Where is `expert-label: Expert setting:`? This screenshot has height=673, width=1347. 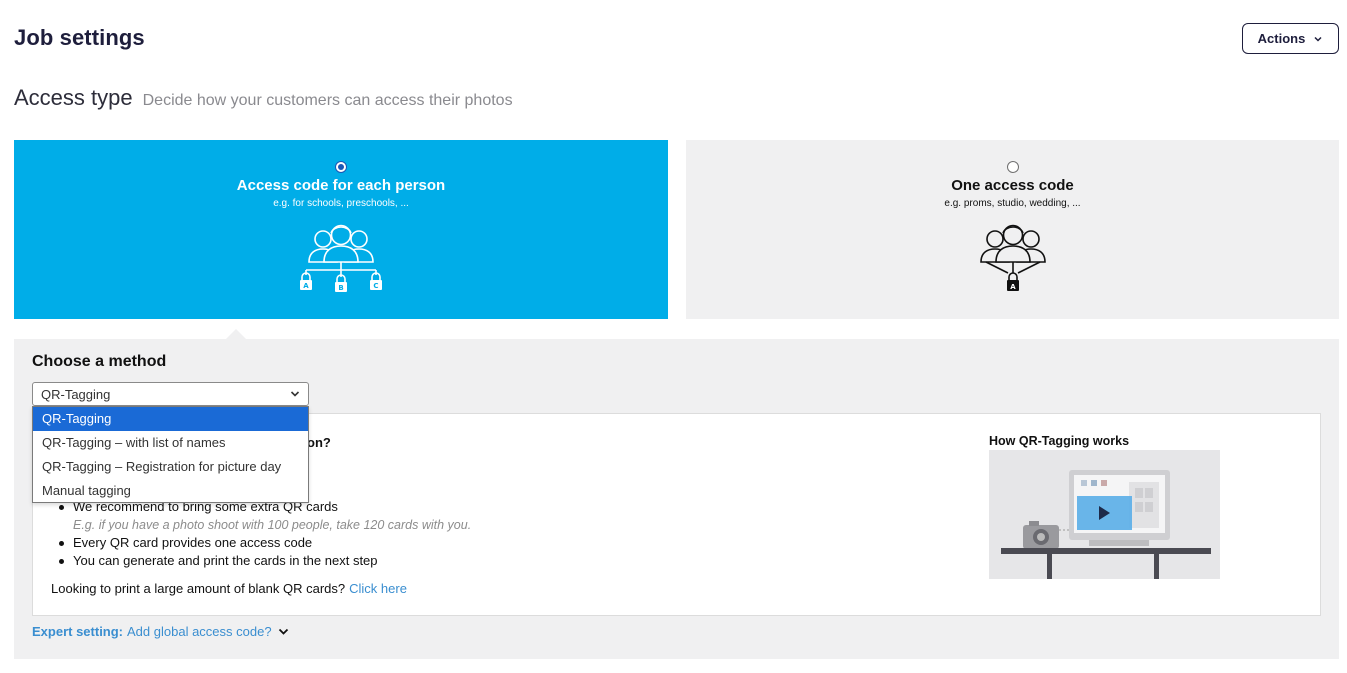 expert-label: Expert setting: is located at coordinates (78, 631).